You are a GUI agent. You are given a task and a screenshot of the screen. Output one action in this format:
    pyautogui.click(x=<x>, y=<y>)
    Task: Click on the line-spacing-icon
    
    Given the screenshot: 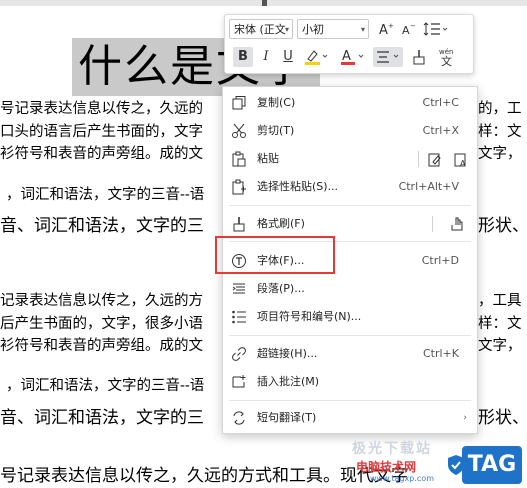 What is the action you would take?
    pyautogui.click(x=435, y=29)
    